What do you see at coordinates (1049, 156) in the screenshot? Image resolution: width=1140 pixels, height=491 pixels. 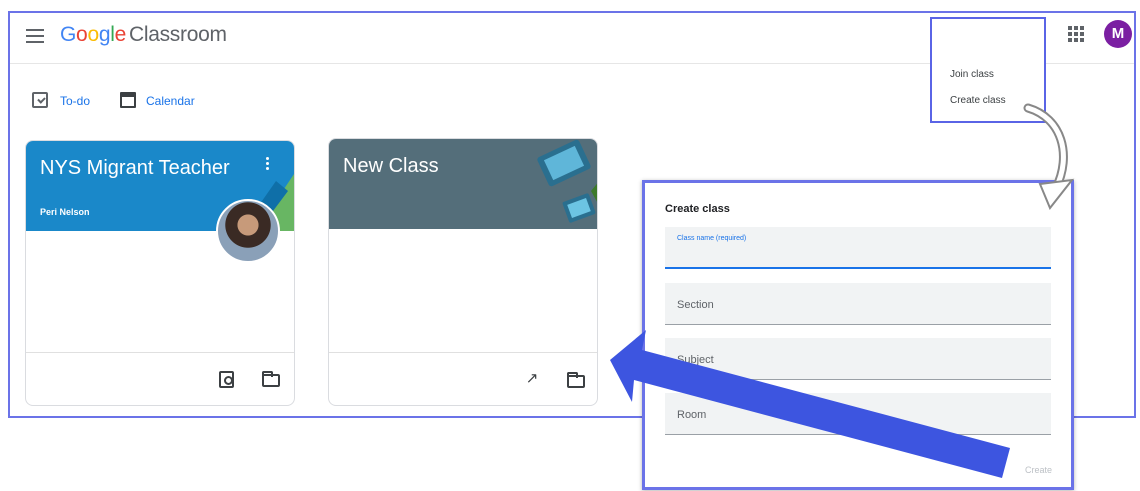 I see `curved-annotation-arrow` at bounding box center [1049, 156].